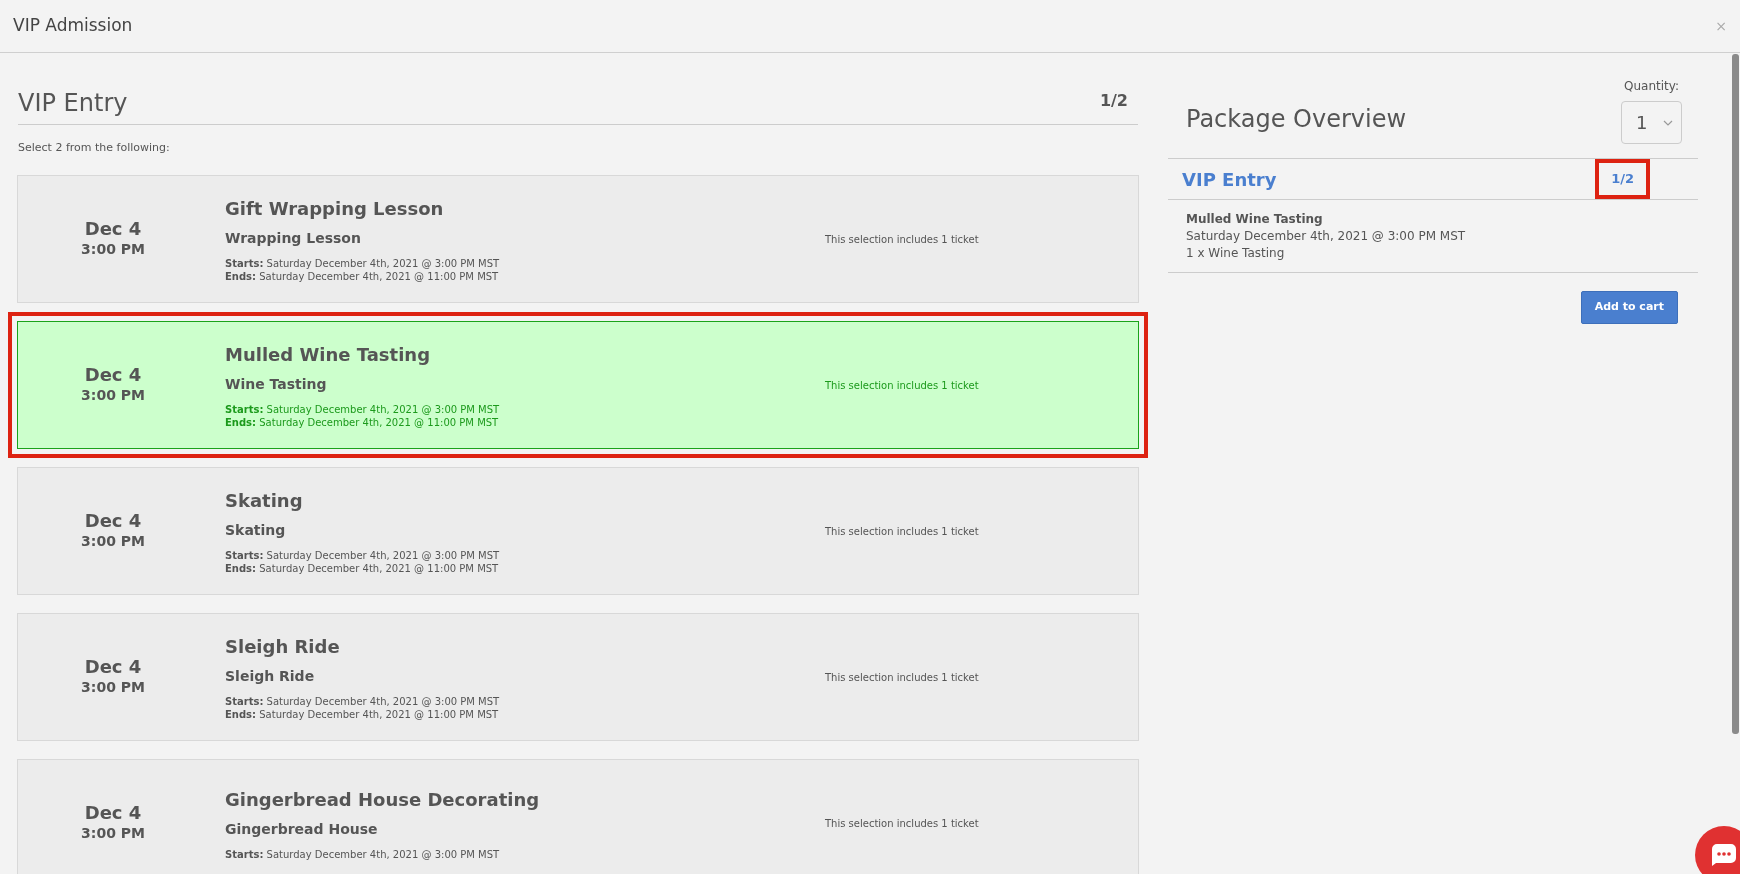  Describe the element at coordinates (383, 799) in the screenshot. I see `event-title: Gingerbread House Decorating` at that location.